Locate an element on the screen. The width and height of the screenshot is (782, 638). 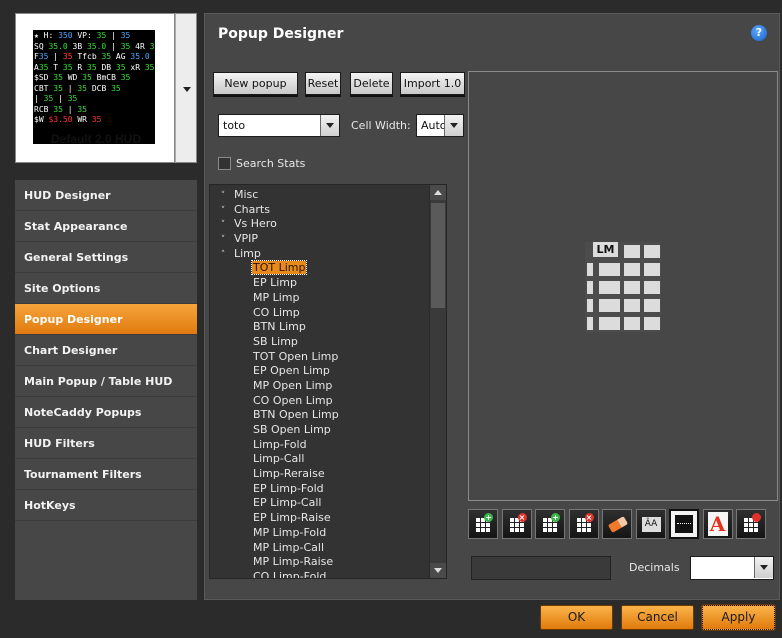
sidebar-item-general-settings: General Settings is located at coordinates (106, 257).